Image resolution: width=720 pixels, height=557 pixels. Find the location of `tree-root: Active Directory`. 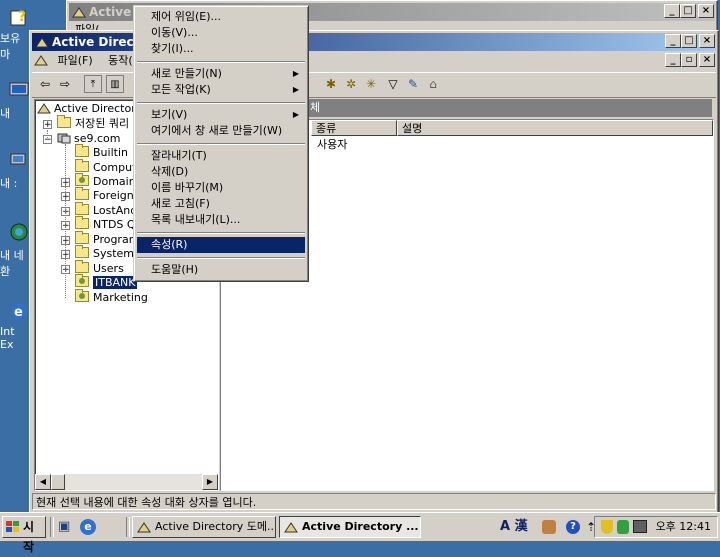

tree-root: Active Directory is located at coordinates (89, 108).